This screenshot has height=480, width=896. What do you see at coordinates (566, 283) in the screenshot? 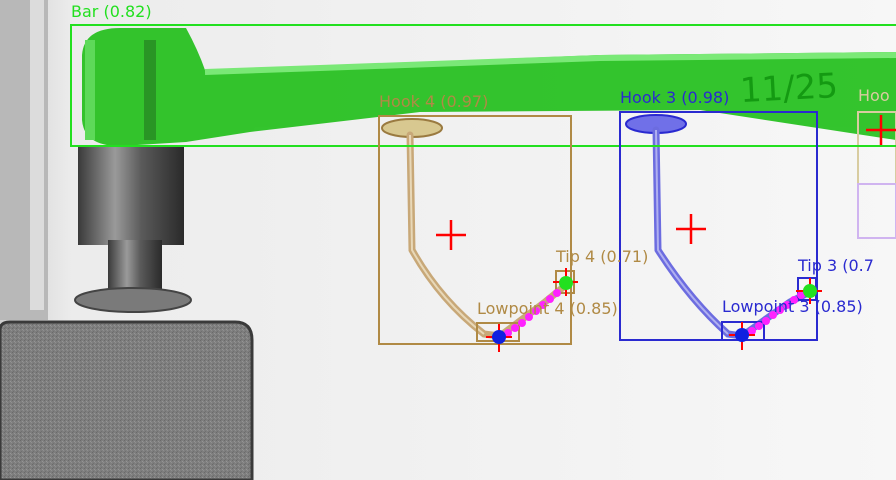
I see `tip4-point` at bounding box center [566, 283].